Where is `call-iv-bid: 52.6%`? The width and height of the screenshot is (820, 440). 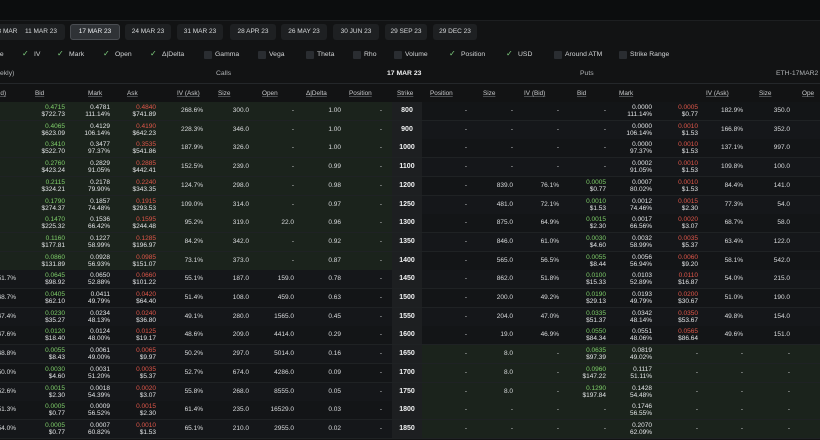
call-iv-bid: 52.6% is located at coordinates (8, 392).